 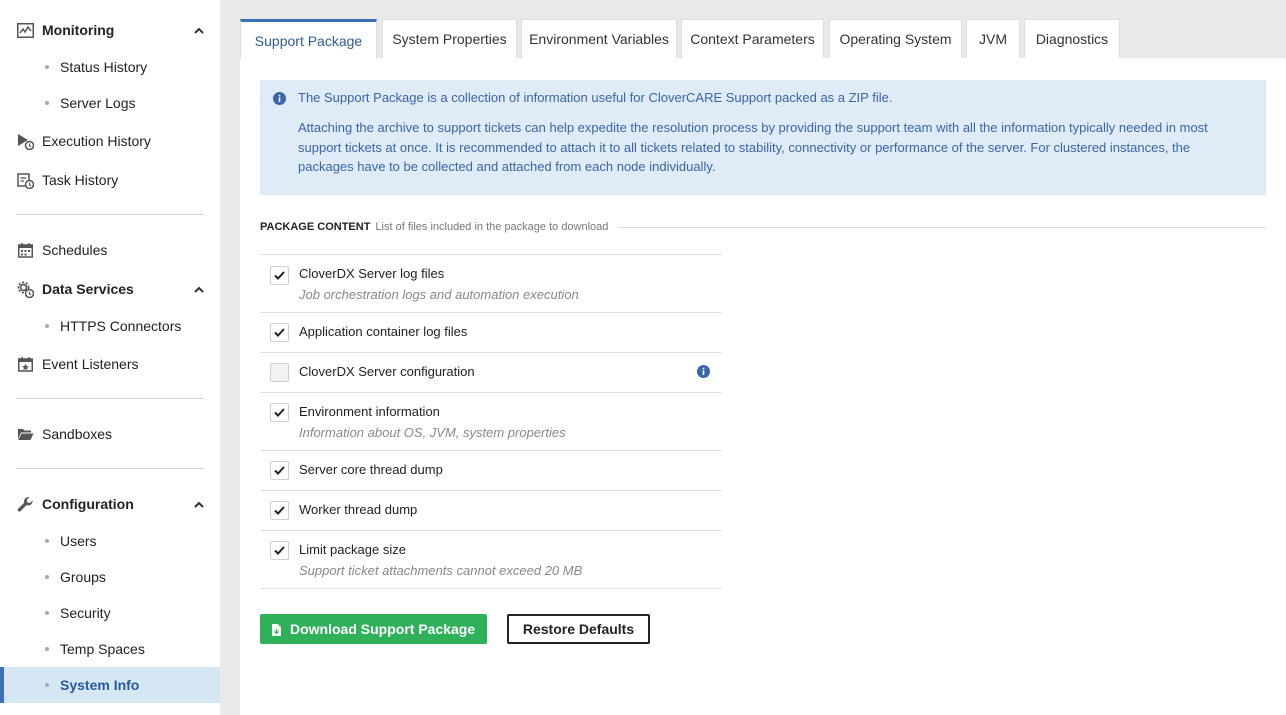 I want to click on sidebar-item-server-logs: Server Logs, so click(x=110, y=103).